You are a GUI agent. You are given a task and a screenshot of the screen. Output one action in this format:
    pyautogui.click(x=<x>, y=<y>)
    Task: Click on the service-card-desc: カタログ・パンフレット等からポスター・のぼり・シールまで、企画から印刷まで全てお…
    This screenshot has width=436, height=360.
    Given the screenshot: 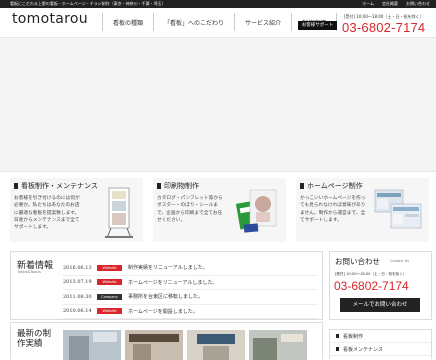 What is the action you would take?
    pyautogui.click(x=190, y=209)
    